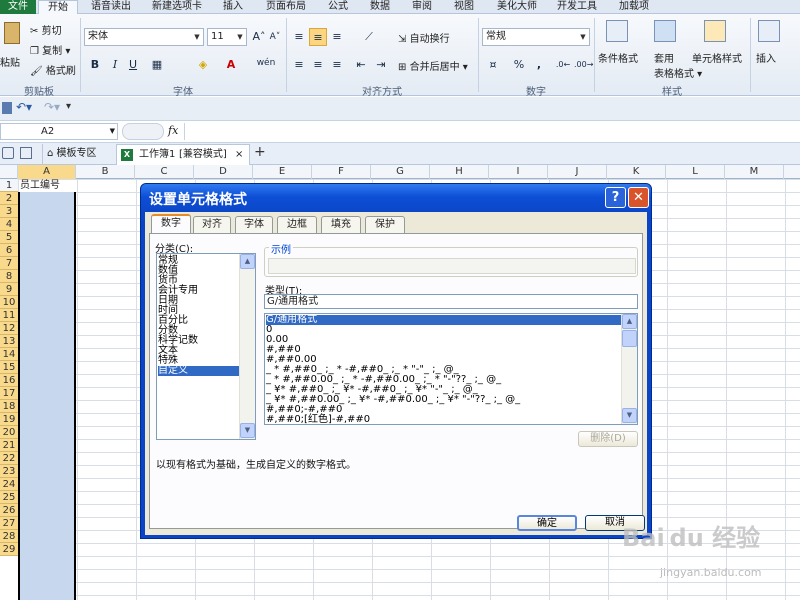 The image size is (800, 600). What do you see at coordinates (615, 197) in the screenshot?
I see `help-button: ?` at bounding box center [615, 197].